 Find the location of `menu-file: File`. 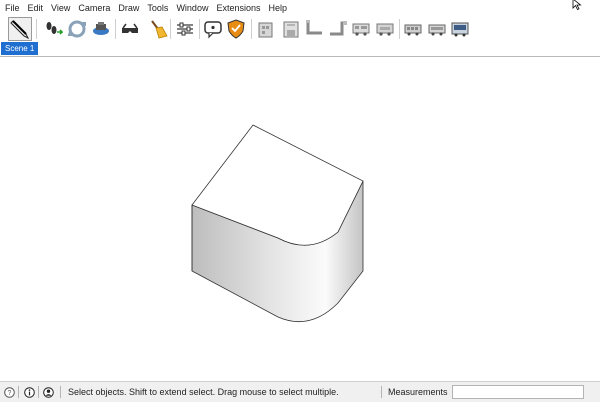

menu-file: File is located at coordinates (12, 8).